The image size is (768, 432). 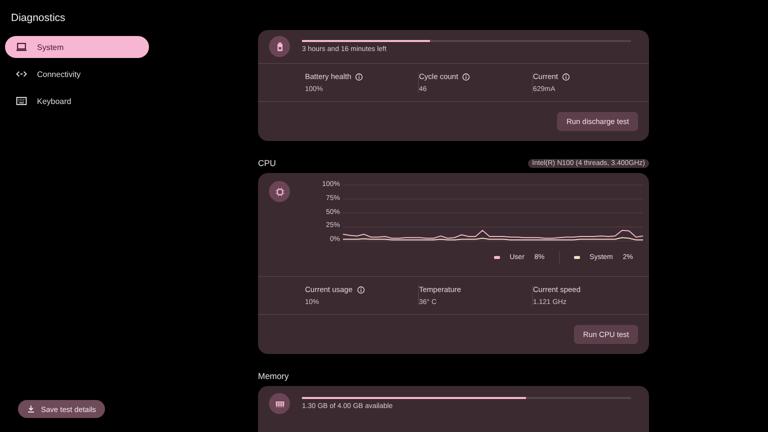 What do you see at coordinates (38, 18) in the screenshot?
I see `app-title: Diagnostics` at bounding box center [38, 18].